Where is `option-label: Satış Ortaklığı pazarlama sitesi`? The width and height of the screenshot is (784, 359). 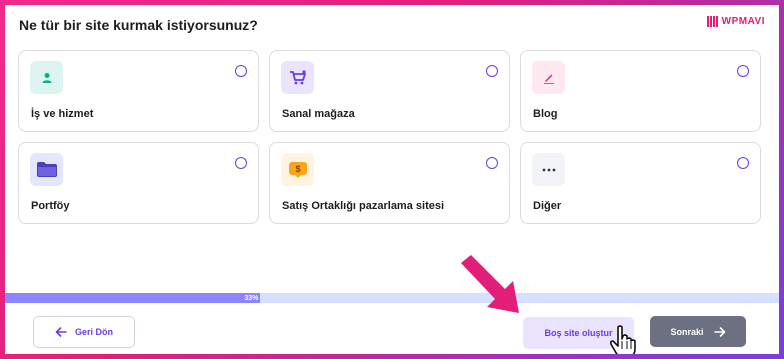
option-label: Satış Ortaklığı pazarlama sitesi is located at coordinates (363, 206).